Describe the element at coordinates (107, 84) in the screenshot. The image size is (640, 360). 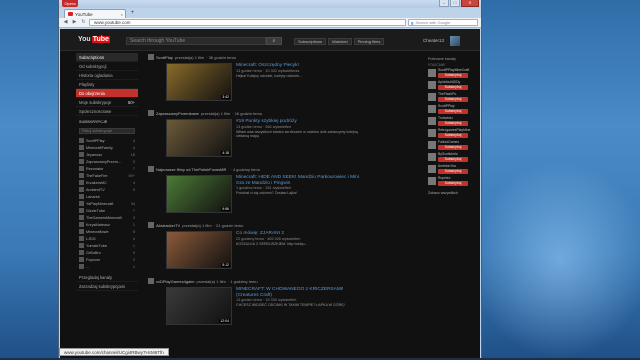
I see `sidebar-item-playlists: Playlisty` at that location.